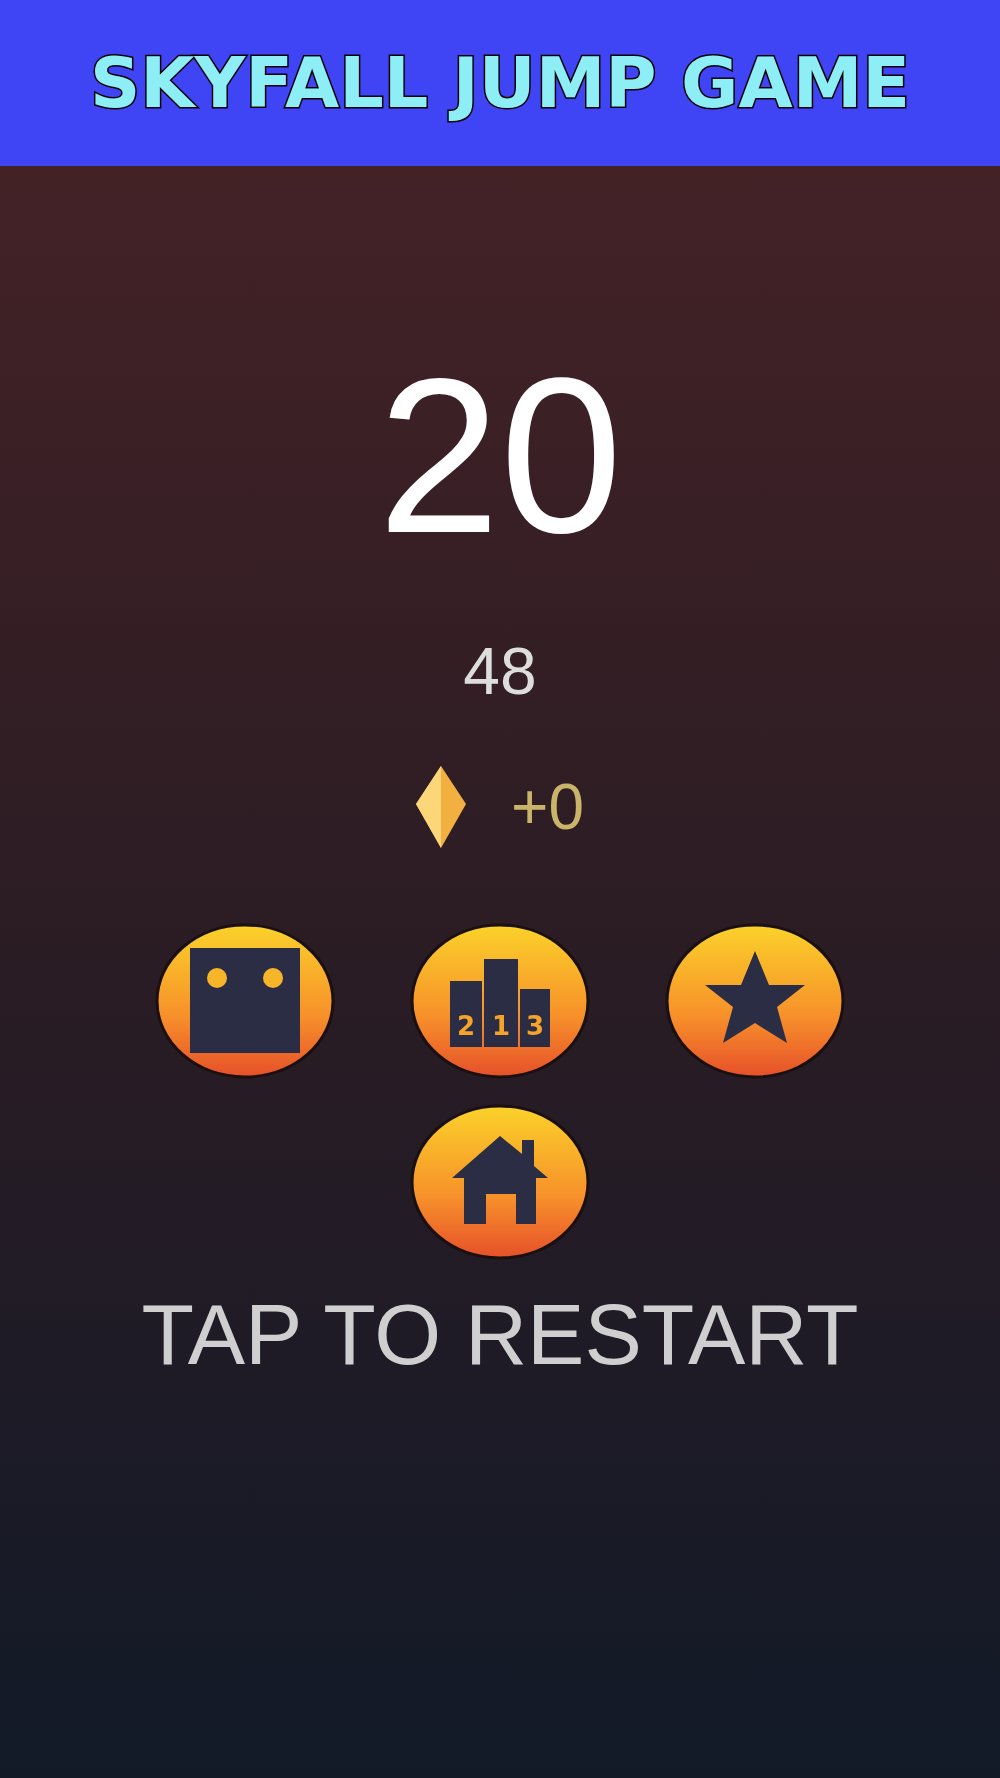  What do you see at coordinates (500, 83) in the screenshot?
I see `game-title: SKYFALL JUMP GAME` at bounding box center [500, 83].